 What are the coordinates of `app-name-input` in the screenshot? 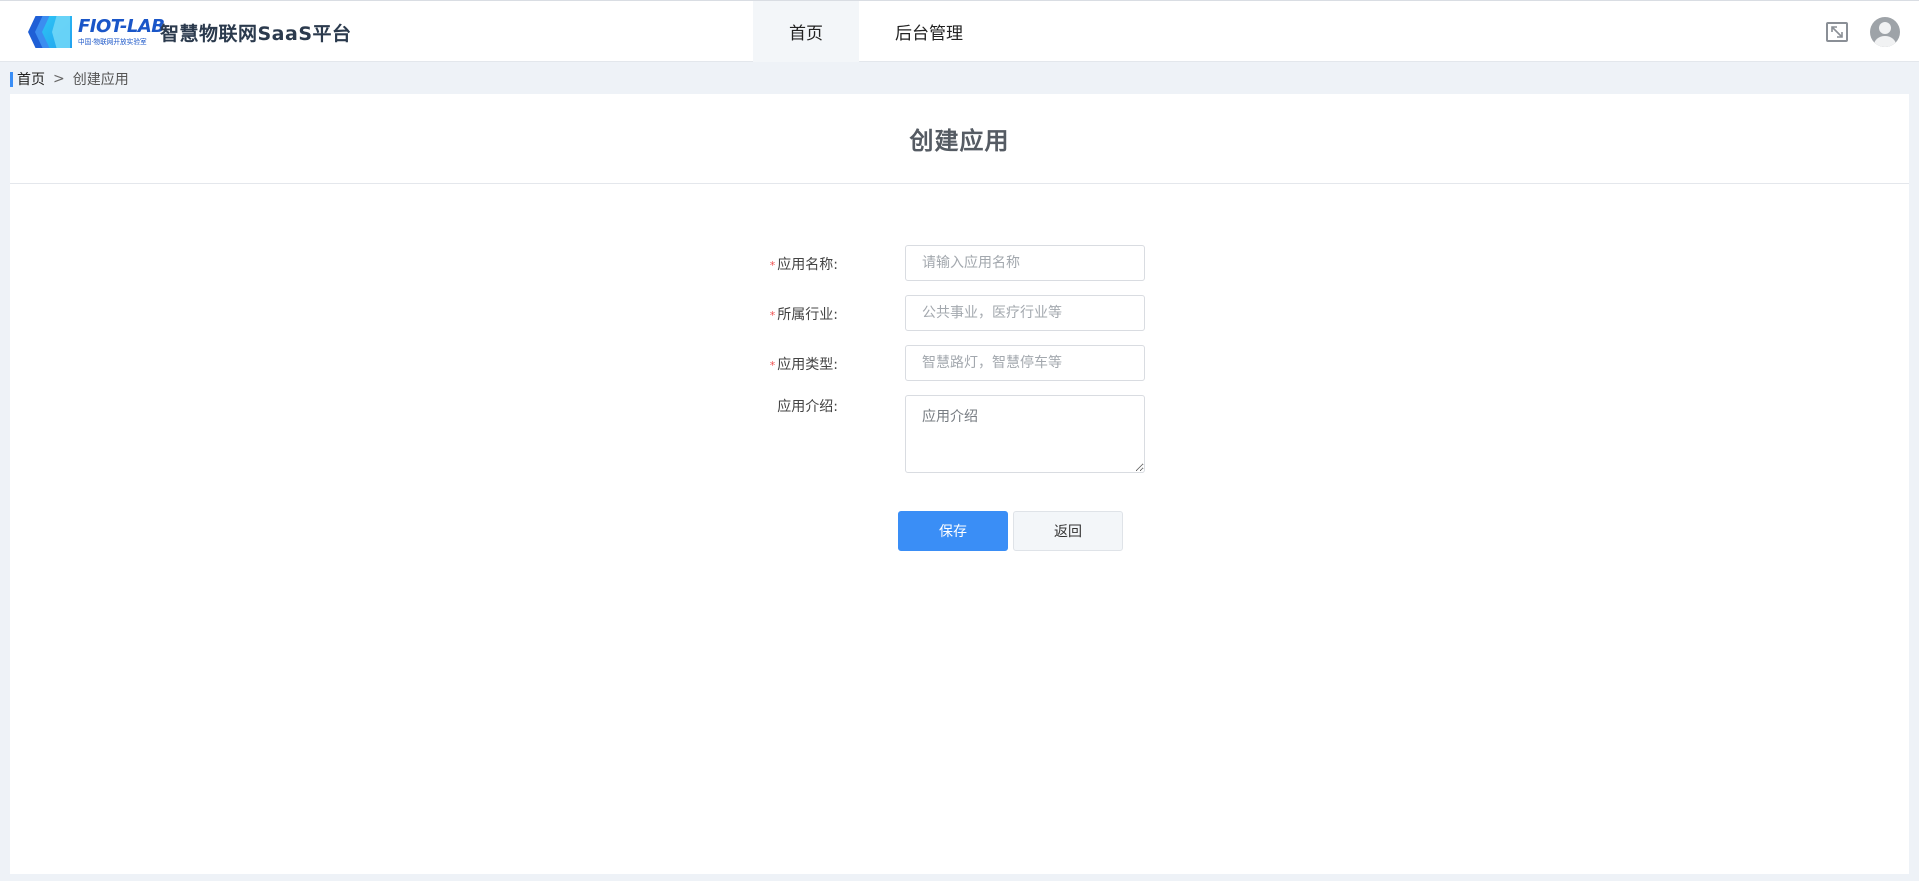 It's located at (1025, 263).